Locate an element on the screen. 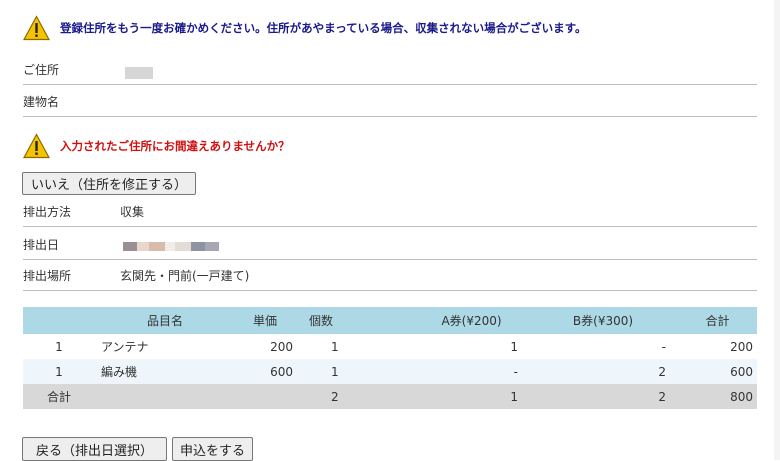  total-ticket-b: 2 is located at coordinates (603, 396).